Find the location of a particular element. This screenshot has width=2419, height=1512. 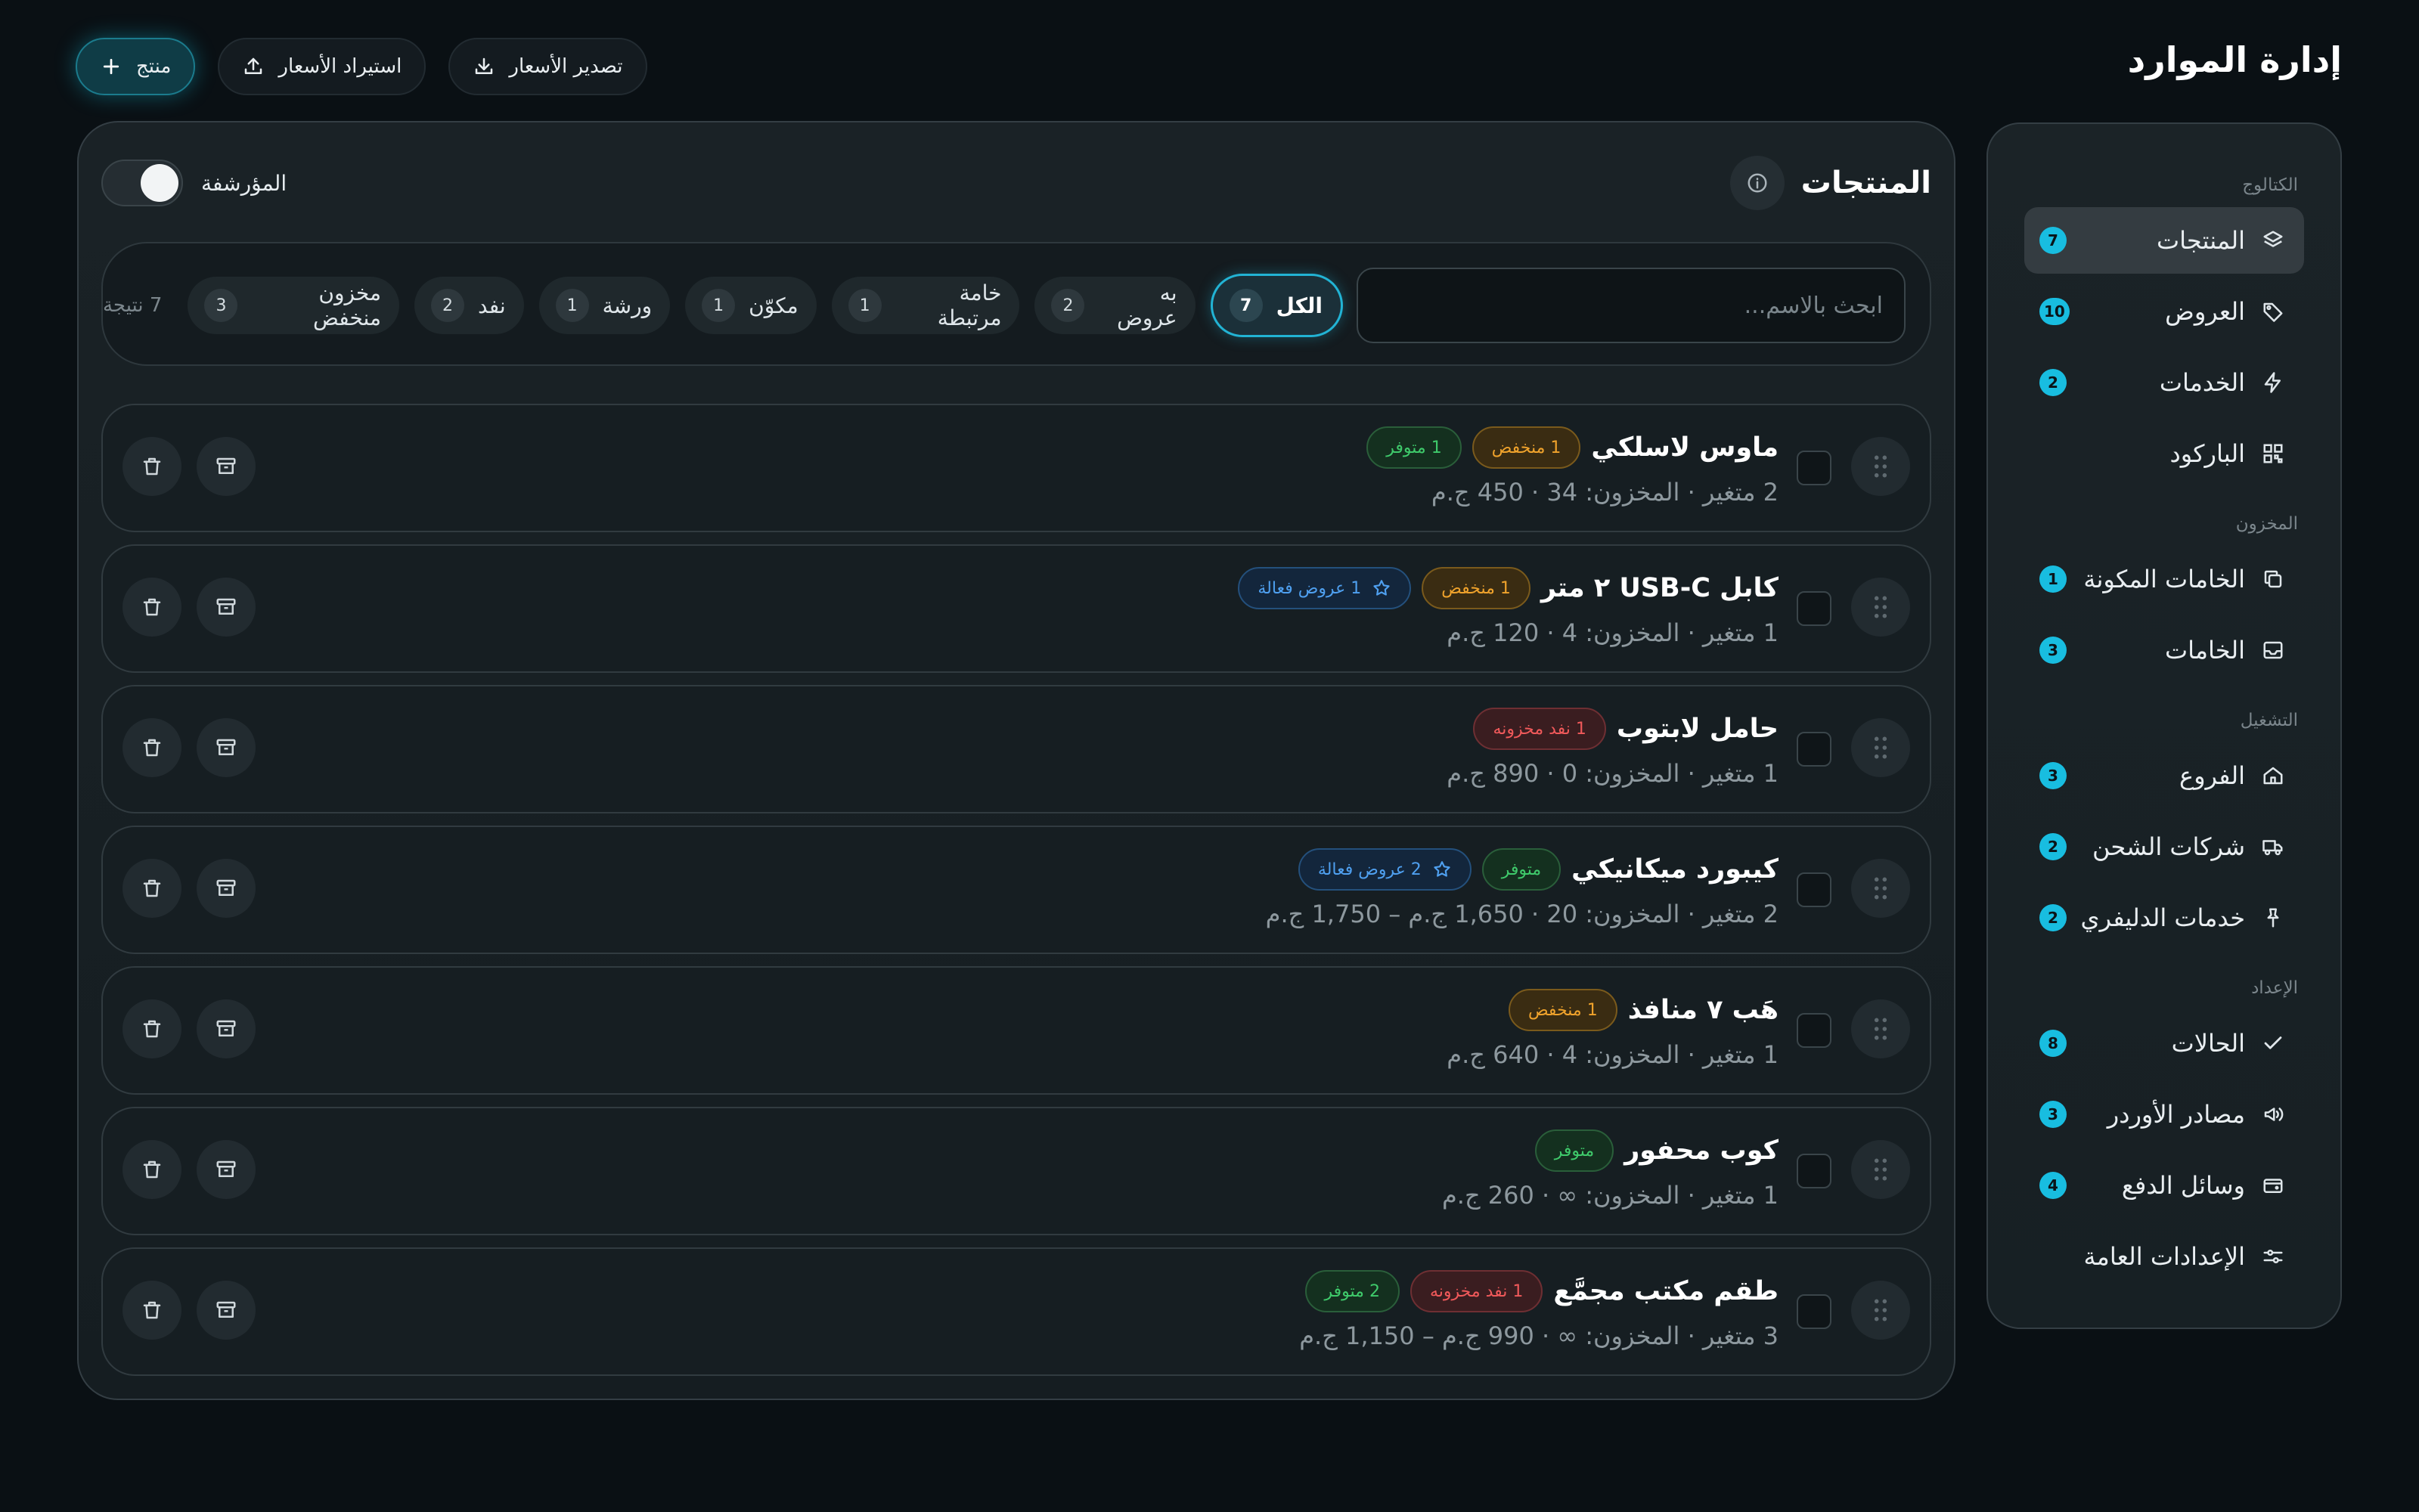

count-badge: 3 is located at coordinates (2053, 650).